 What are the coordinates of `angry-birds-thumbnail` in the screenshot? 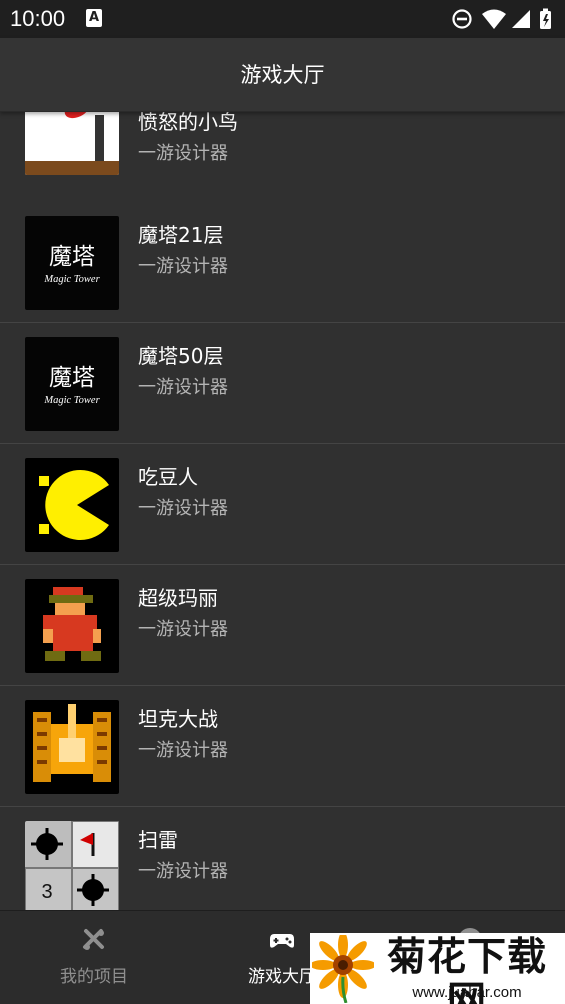 It's located at (72, 143).